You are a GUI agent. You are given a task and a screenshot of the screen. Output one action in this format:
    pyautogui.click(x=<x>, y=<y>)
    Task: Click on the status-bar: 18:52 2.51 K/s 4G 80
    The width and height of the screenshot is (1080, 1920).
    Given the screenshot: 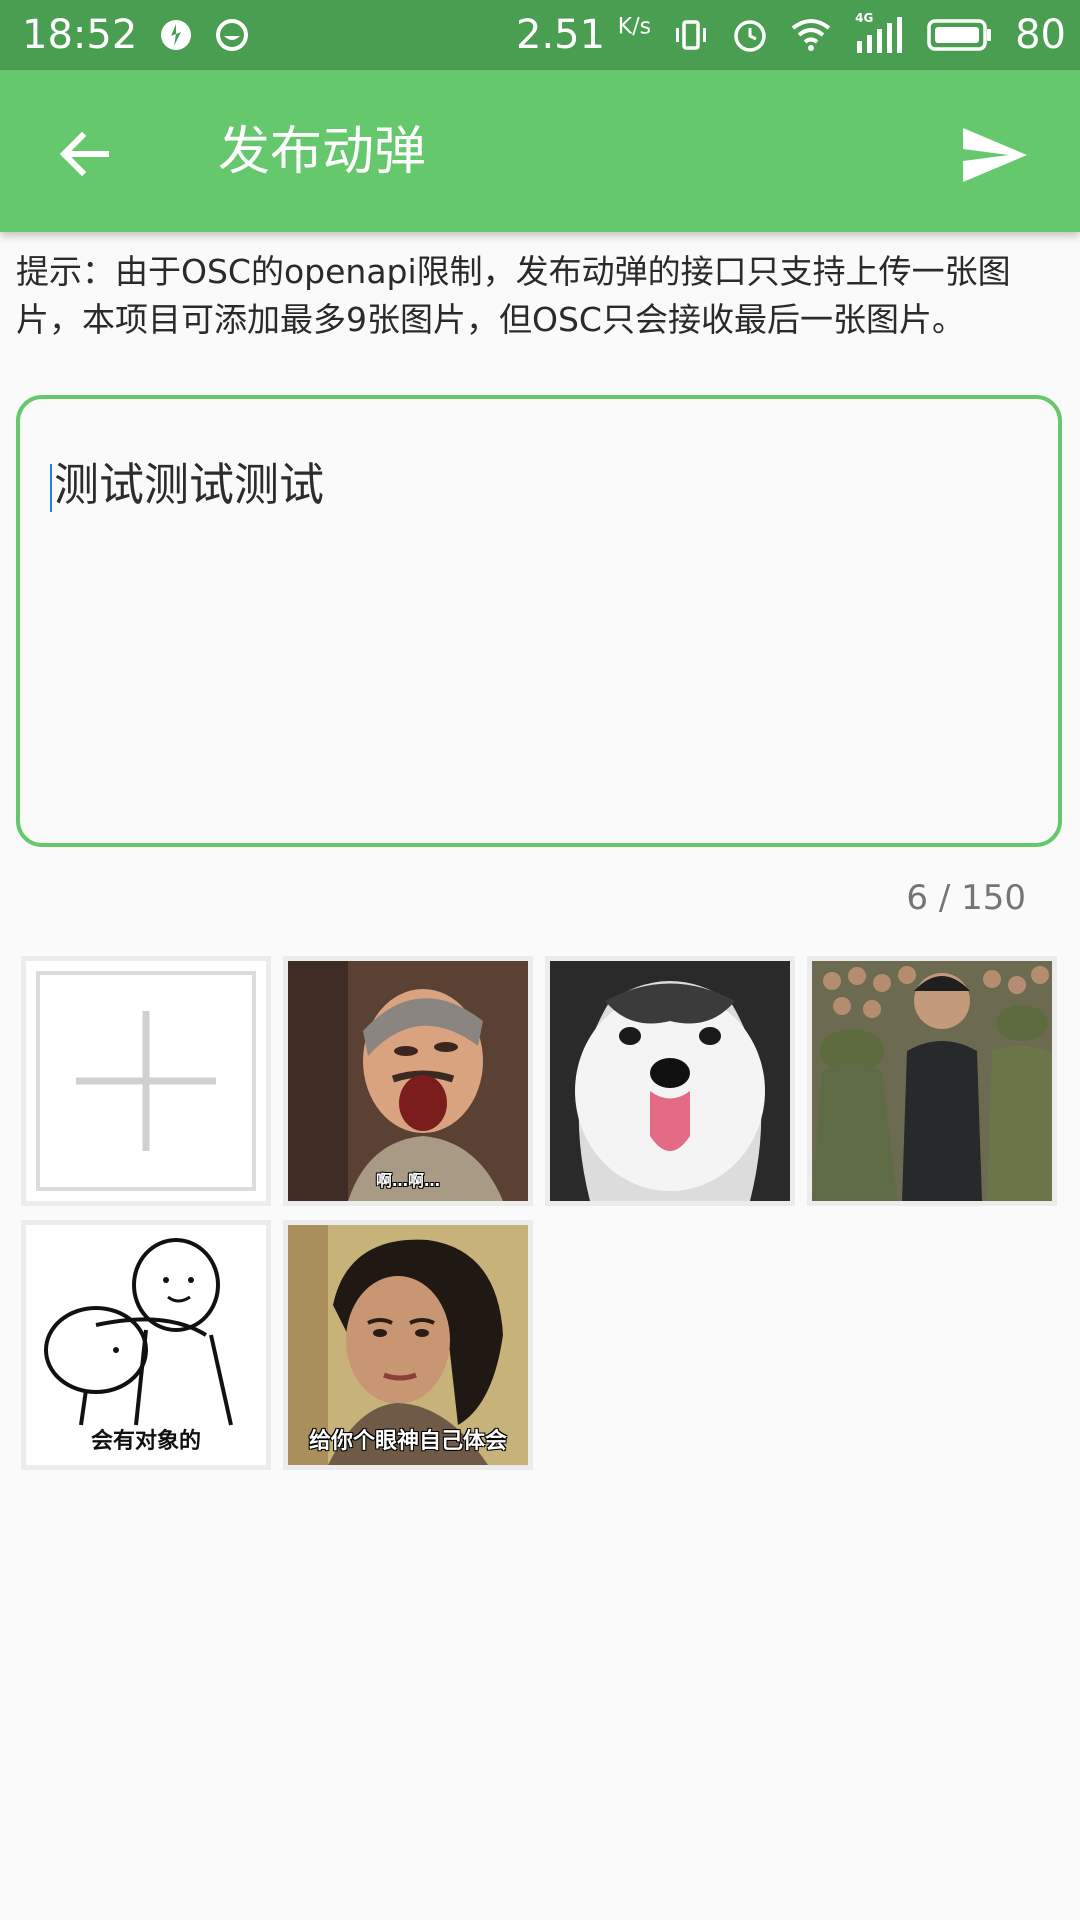 What is the action you would take?
    pyautogui.click(x=540, y=35)
    